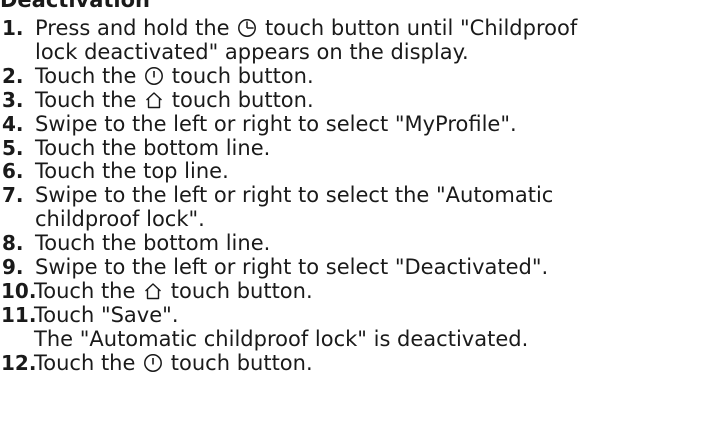 The height and width of the screenshot is (448, 701). Describe the element at coordinates (350, 172) in the screenshot. I see `step-6: 6. Touch the top line.` at that location.